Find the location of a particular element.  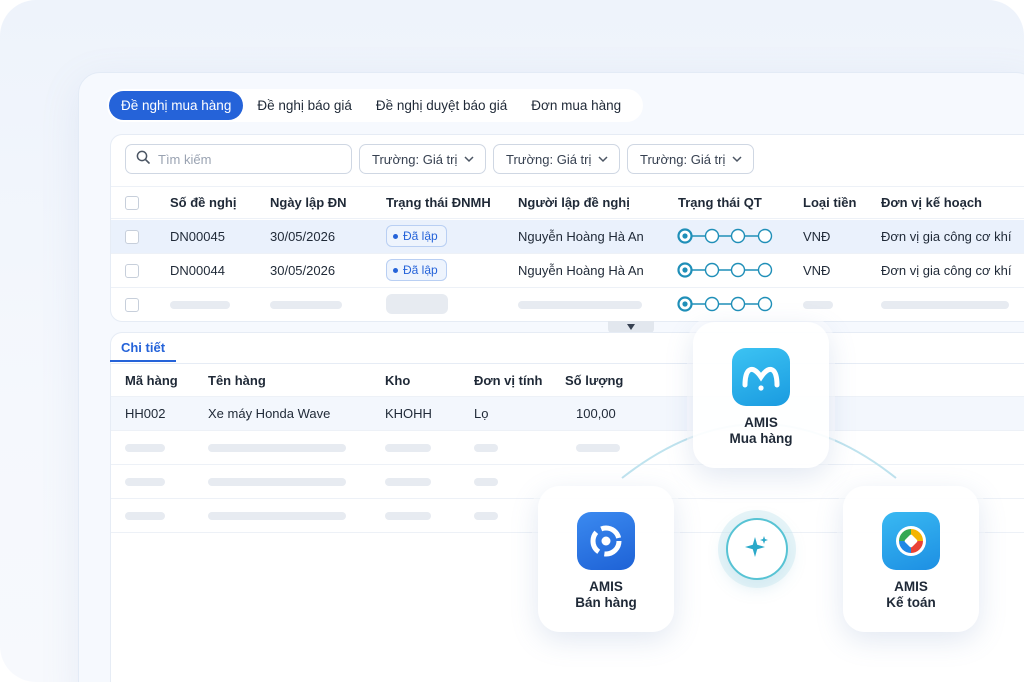

tab-de-nghi-bao-gia: Đề nghị báo giá is located at coordinates (304, 105).